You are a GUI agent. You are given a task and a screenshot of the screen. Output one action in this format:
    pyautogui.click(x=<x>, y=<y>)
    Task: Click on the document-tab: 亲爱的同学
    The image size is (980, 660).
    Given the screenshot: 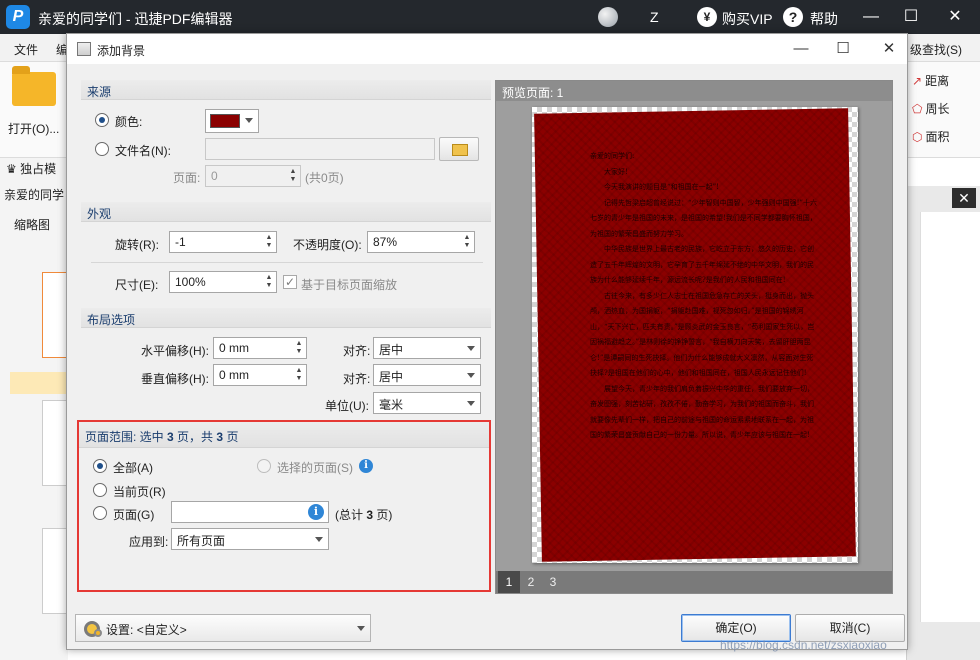 What is the action you would take?
    pyautogui.click(x=34, y=194)
    